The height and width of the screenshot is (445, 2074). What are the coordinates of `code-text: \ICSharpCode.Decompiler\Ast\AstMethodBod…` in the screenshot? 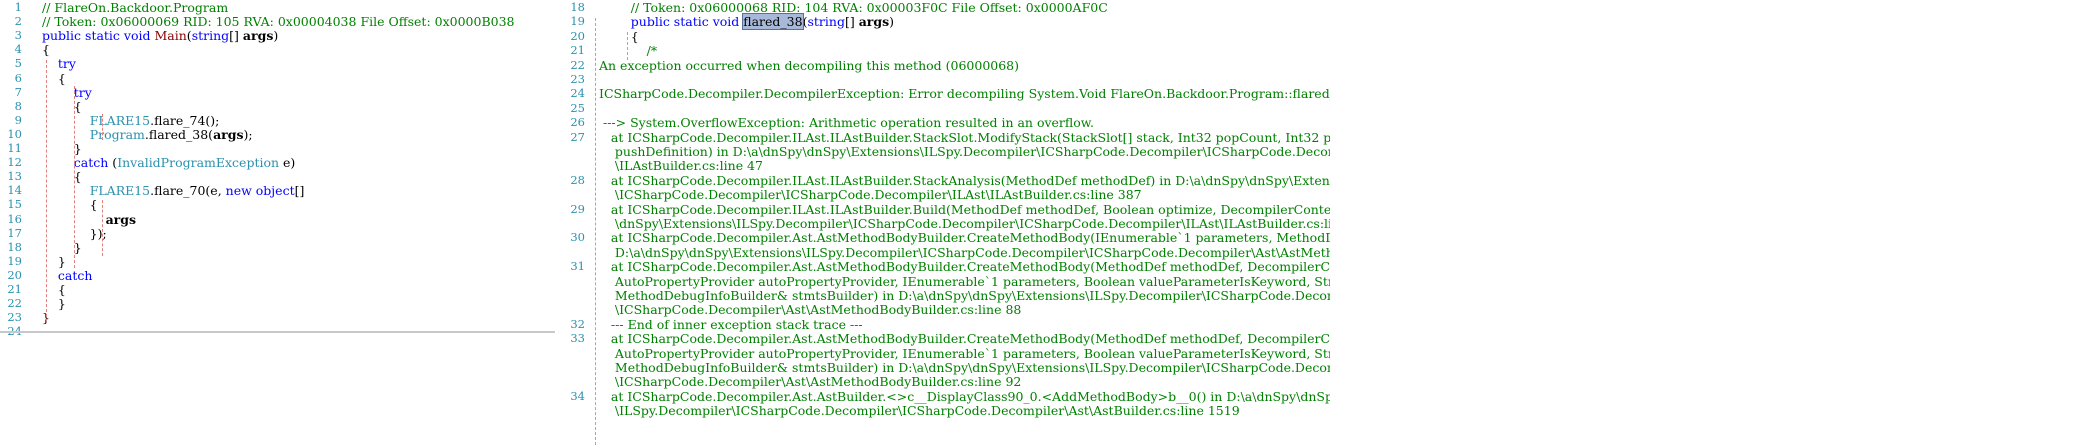 It's located at (810, 309).